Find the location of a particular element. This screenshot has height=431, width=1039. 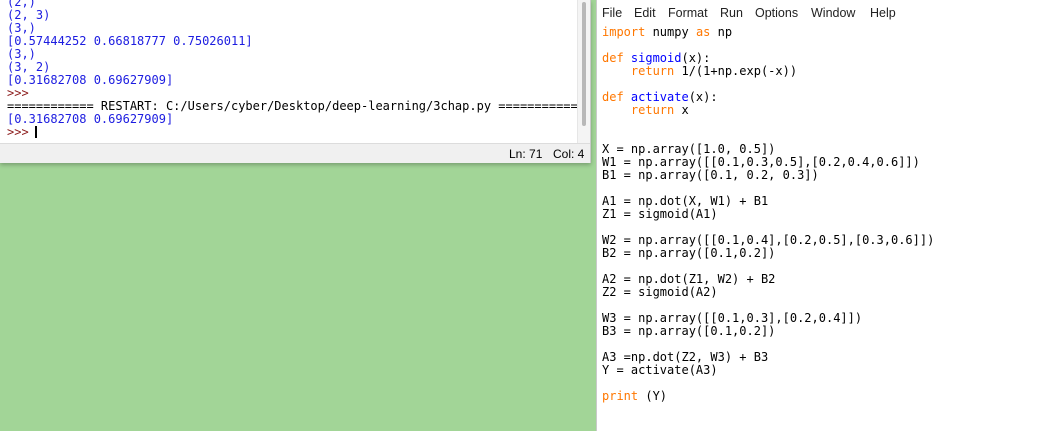

menu-window: Window is located at coordinates (833, 13).